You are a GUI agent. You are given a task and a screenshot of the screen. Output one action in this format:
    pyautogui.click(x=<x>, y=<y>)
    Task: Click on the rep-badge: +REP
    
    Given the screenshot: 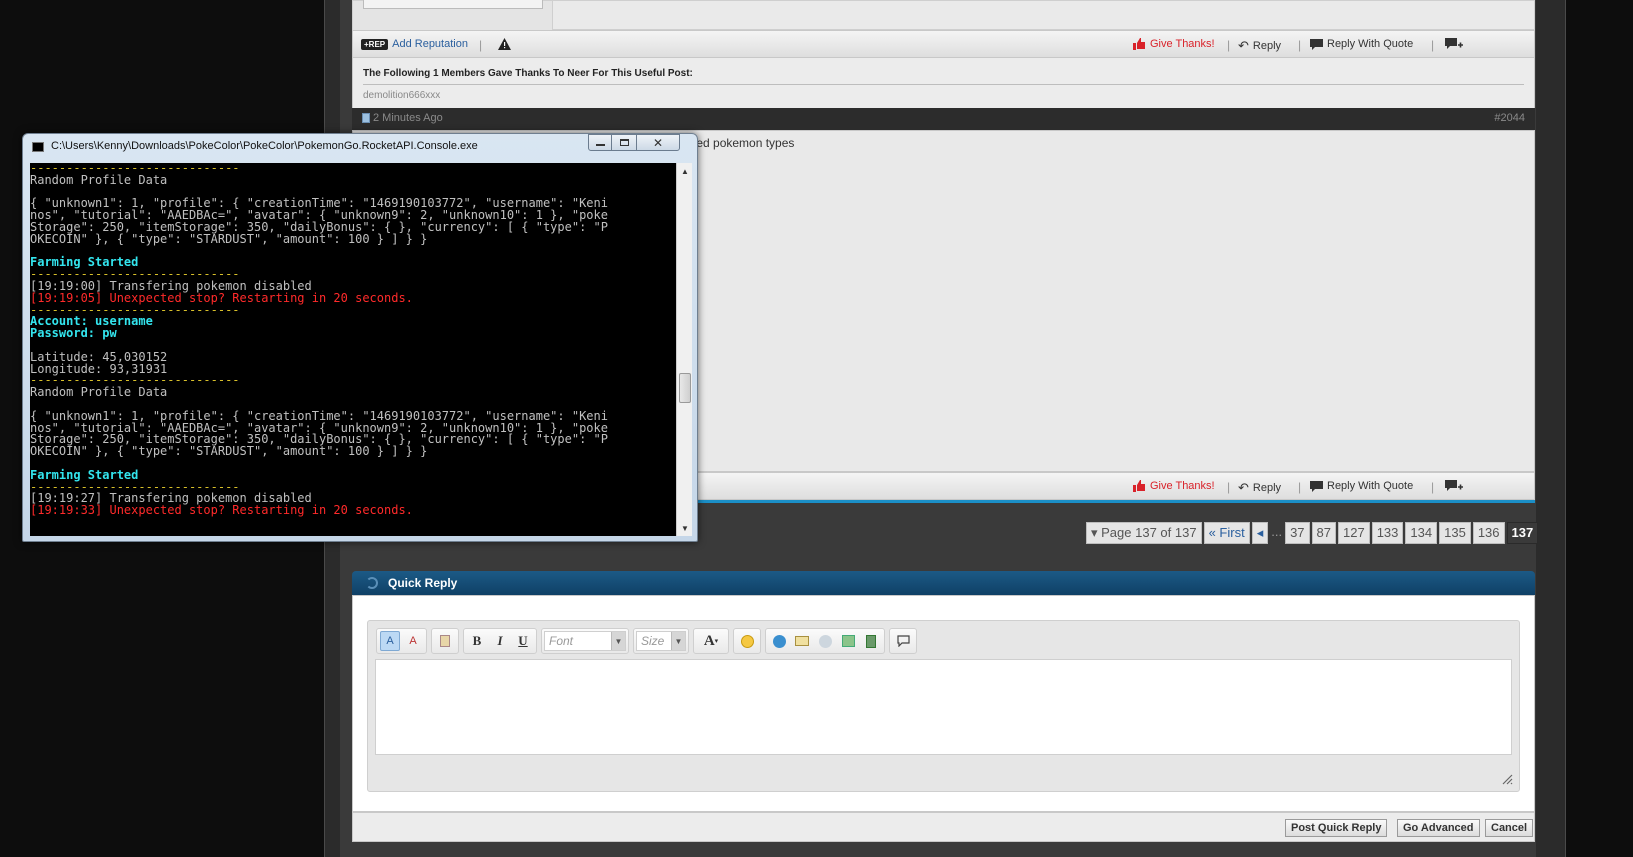 What is the action you would take?
    pyautogui.click(x=375, y=44)
    